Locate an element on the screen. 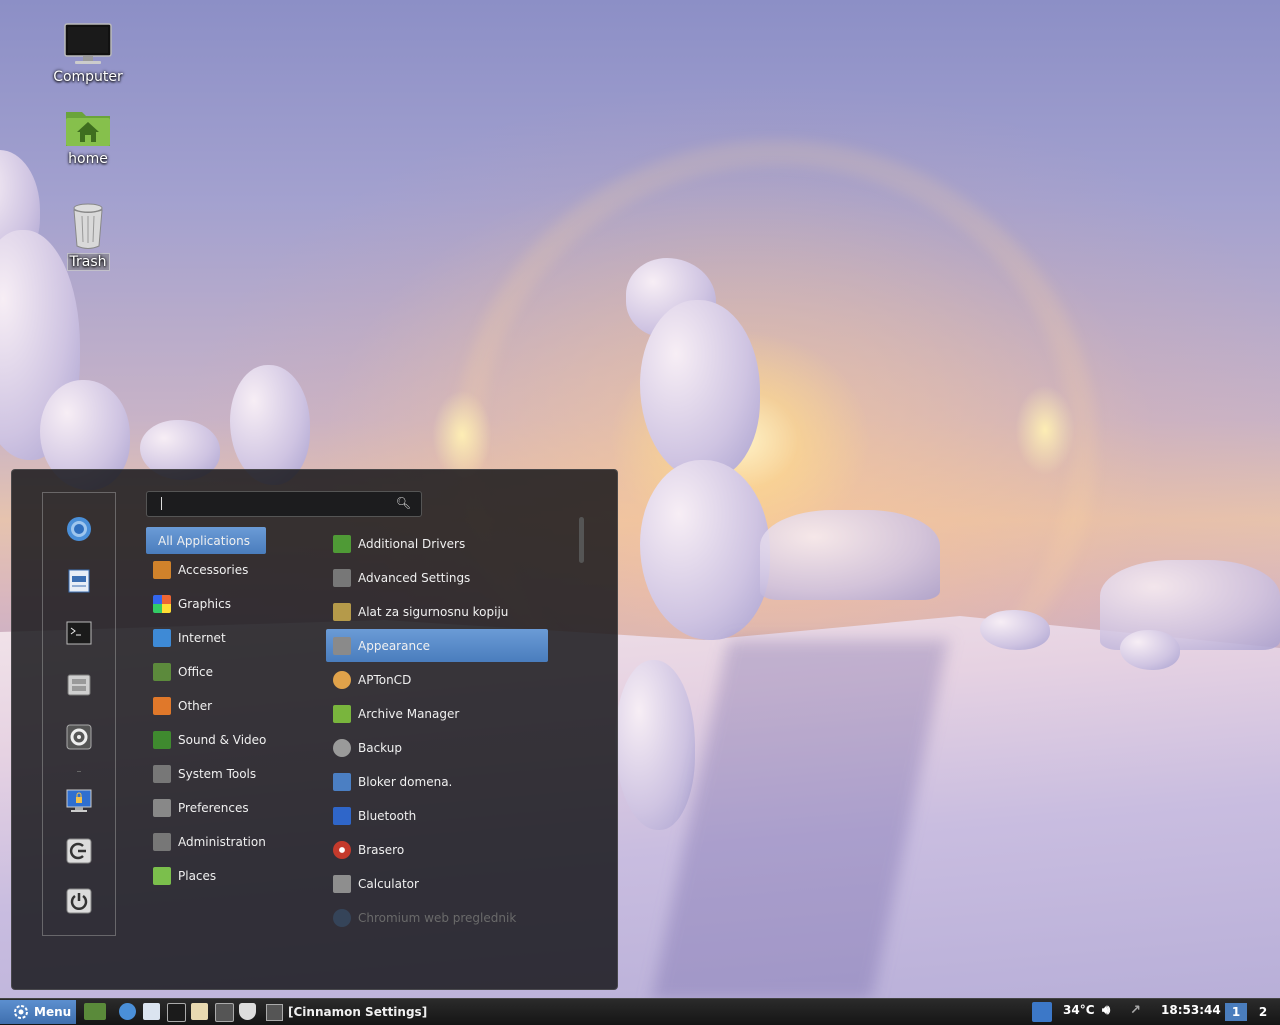 This screenshot has height=1025, width=1280. temperature-readout: 34°C is located at coordinates (1079, 1010).